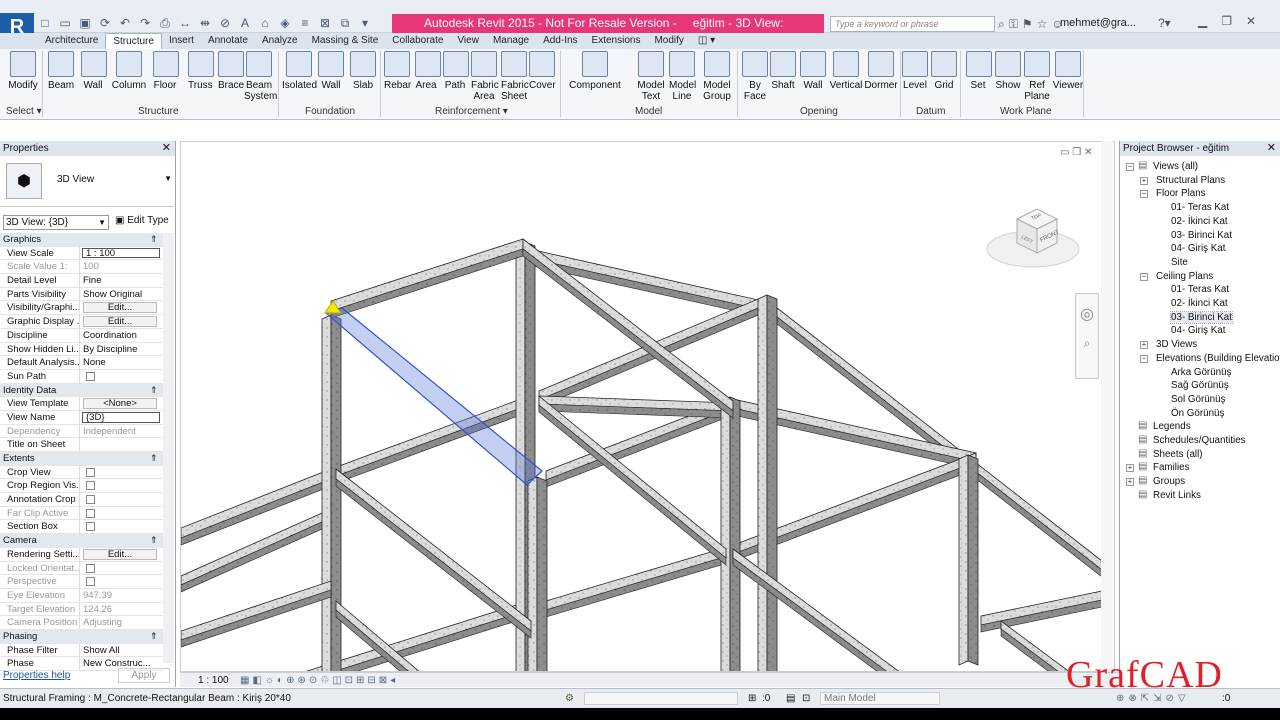 The height and width of the screenshot is (720, 1280). I want to click on ref-plane-button: Ref Plane, so click(1037, 76).